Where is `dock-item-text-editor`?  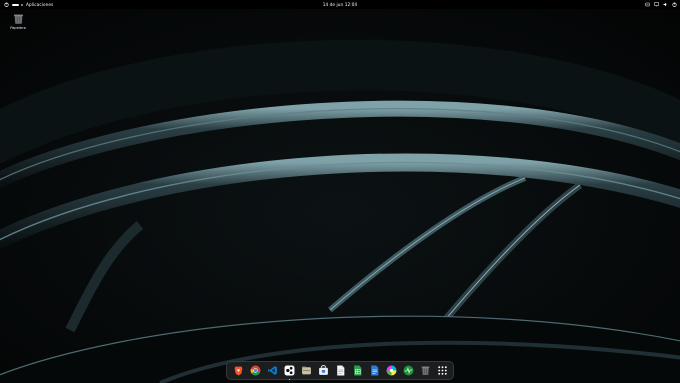
dock-item-text-editor is located at coordinates (340, 370).